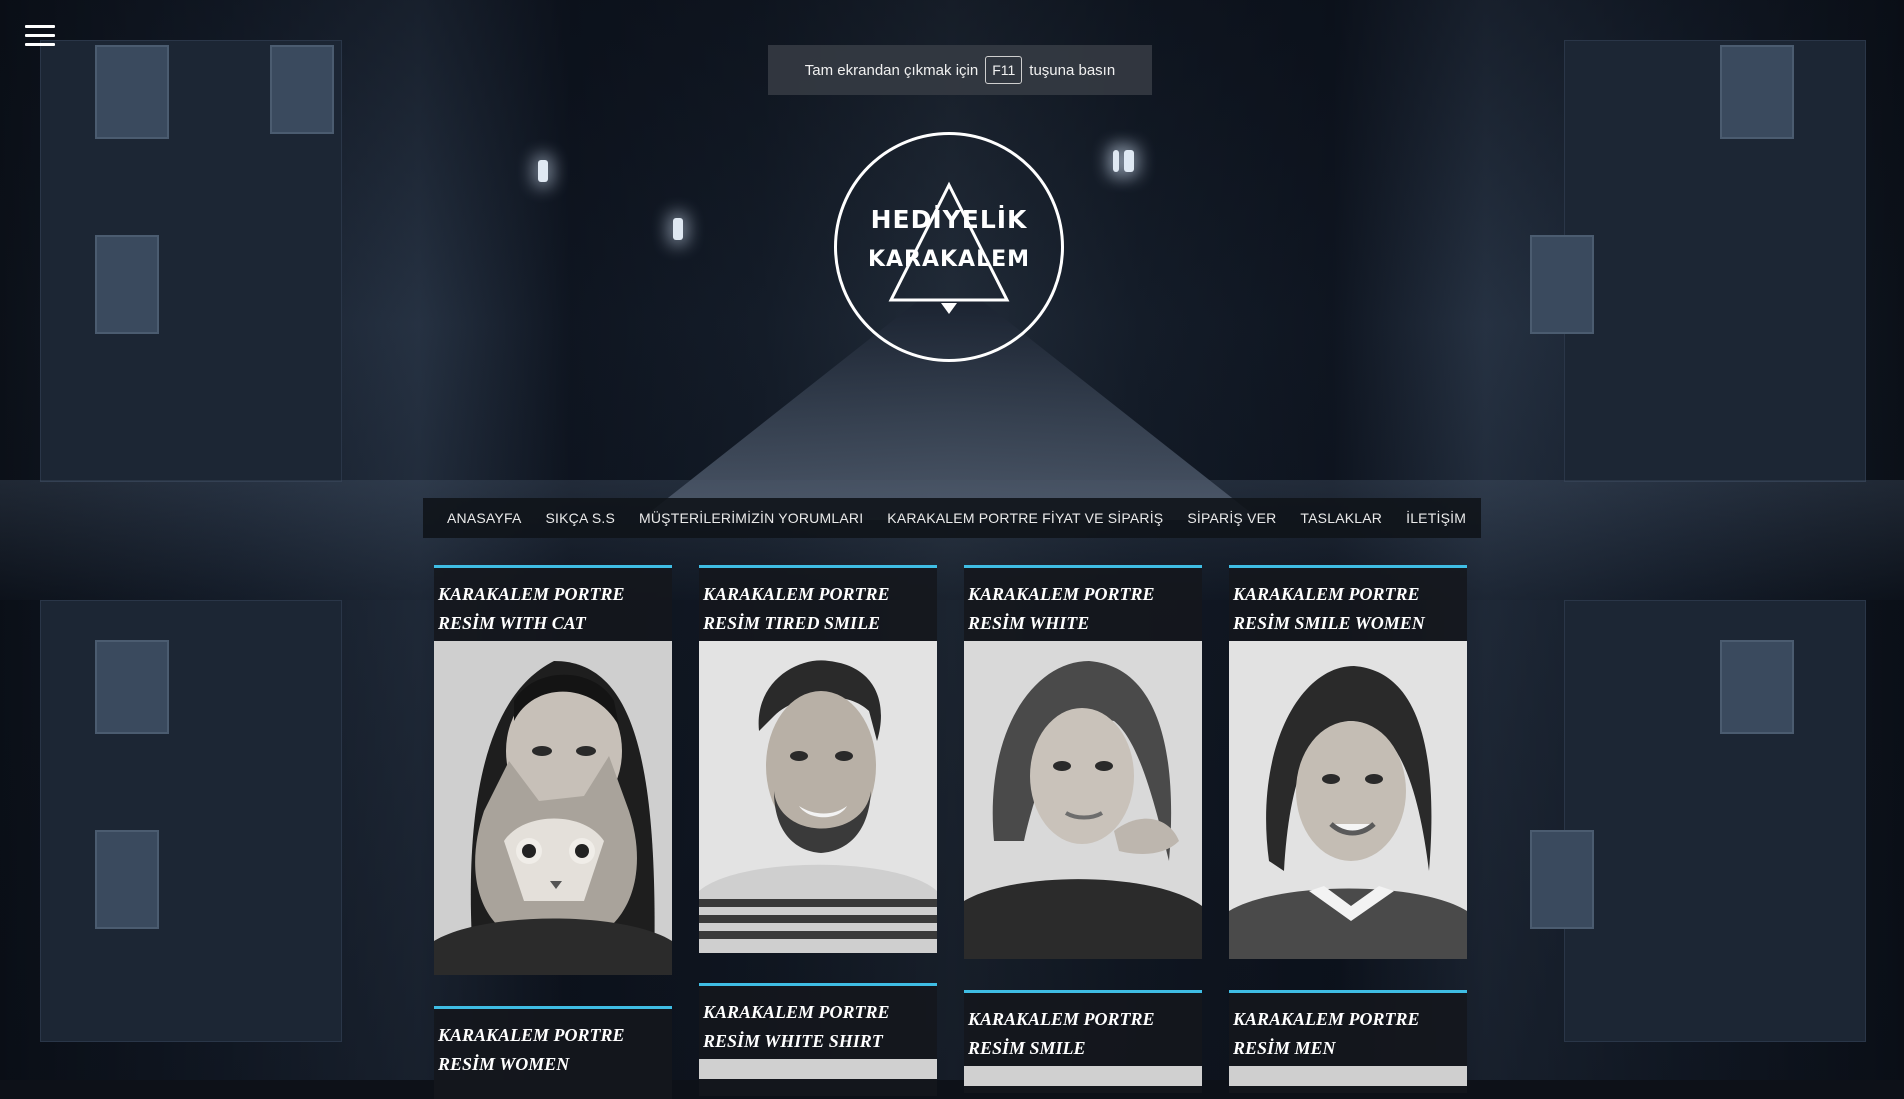 Image resolution: width=1904 pixels, height=1099 pixels. I want to click on notice-text-before: Tam ekrandan çıkmak için, so click(891, 70).